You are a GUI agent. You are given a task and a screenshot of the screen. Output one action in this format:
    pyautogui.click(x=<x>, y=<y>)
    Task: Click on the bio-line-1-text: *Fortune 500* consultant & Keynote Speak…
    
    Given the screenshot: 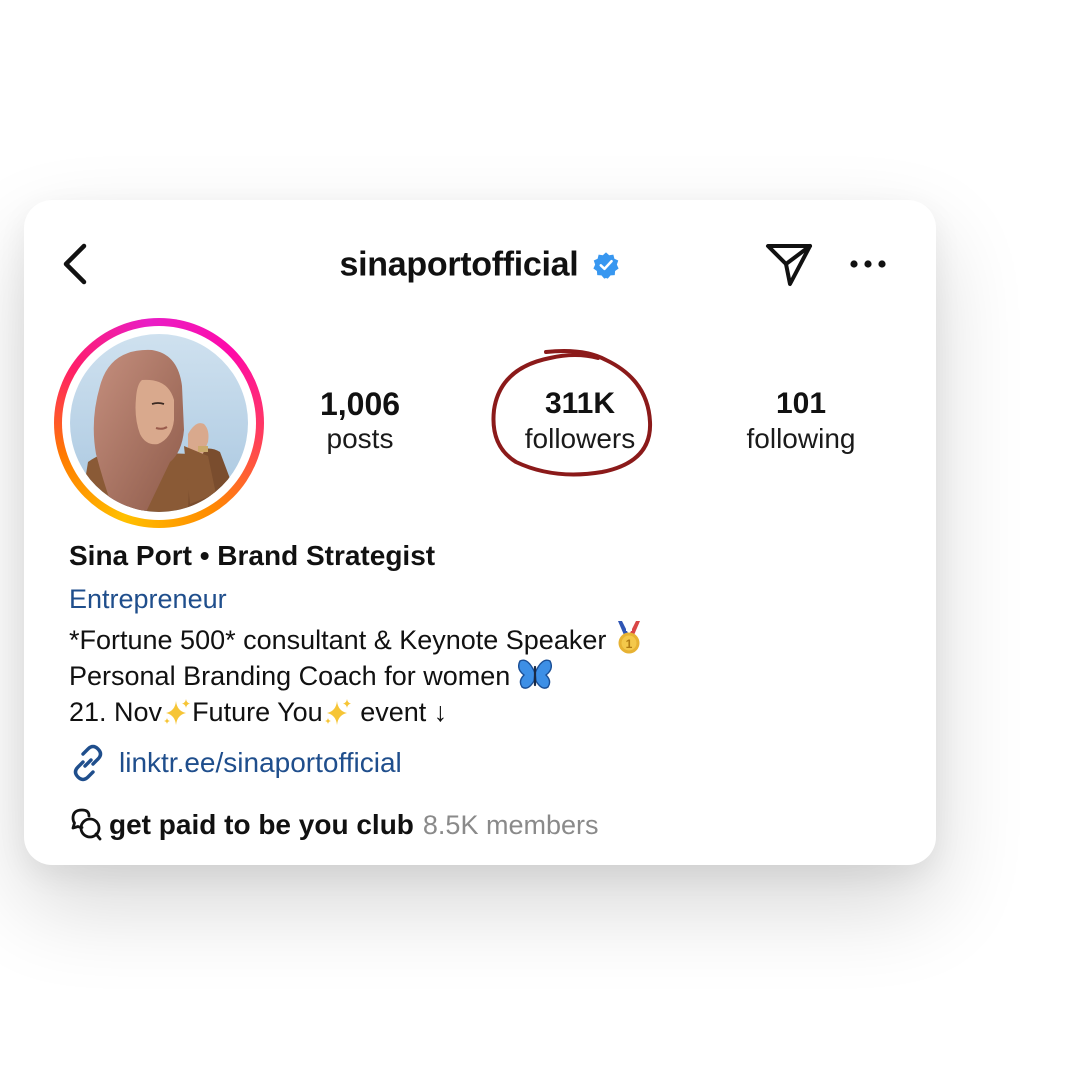 What is the action you would take?
    pyautogui.click(x=338, y=640)
    